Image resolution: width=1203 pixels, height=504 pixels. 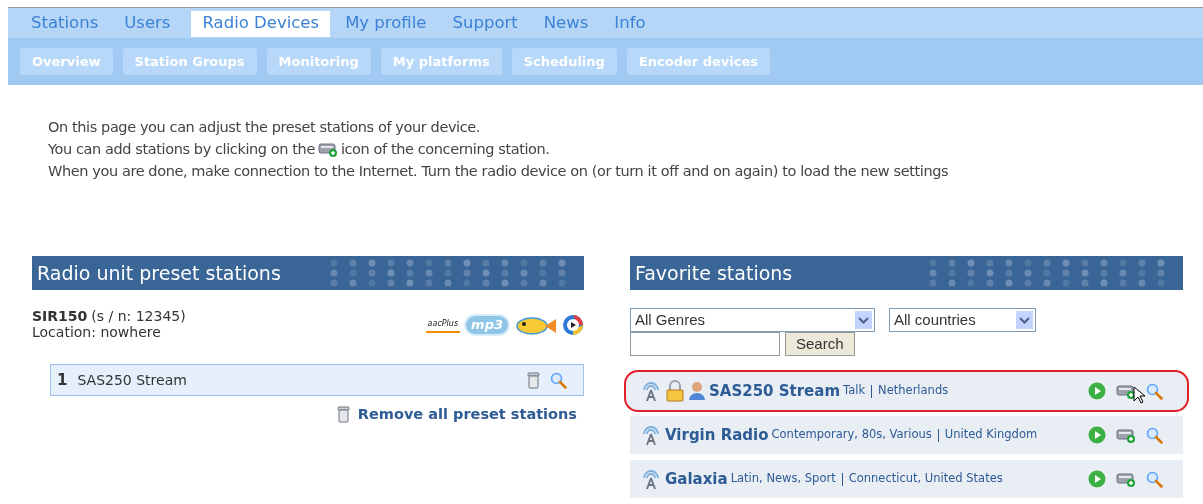 I want to click on station-name: SAS250 Stream, so click(x=775, y=391).